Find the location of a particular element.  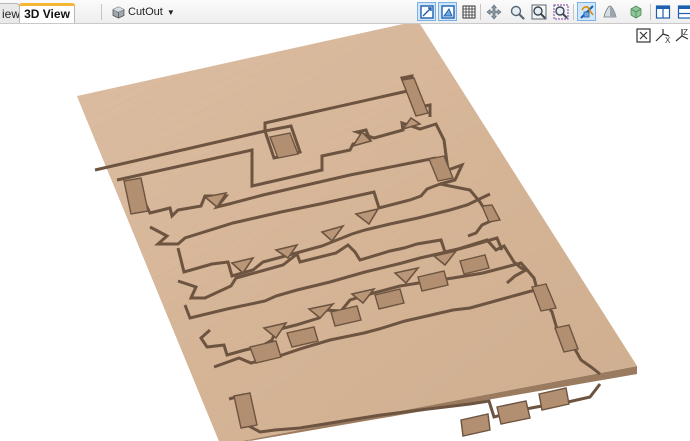

tab-3d-view: 3D View is located at coordinates (47, 13).